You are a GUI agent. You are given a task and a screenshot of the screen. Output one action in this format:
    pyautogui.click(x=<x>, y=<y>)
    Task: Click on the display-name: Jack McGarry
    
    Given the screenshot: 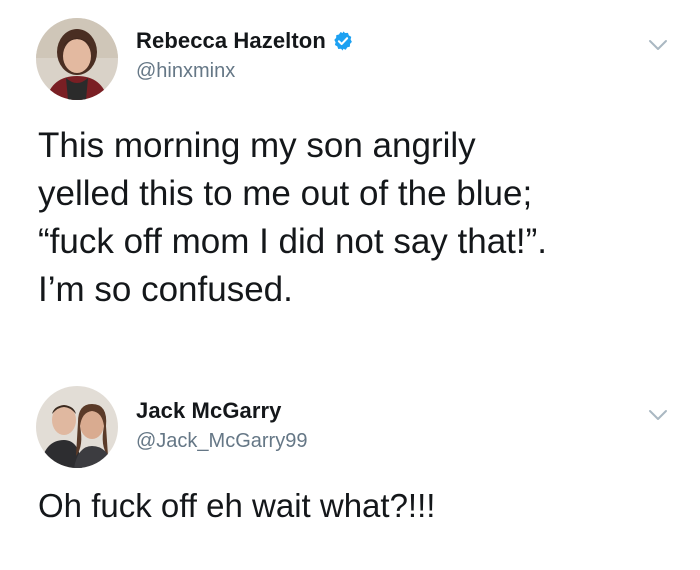 What is the action you would take?
    pyautogui.click(x=209, y=411)
    